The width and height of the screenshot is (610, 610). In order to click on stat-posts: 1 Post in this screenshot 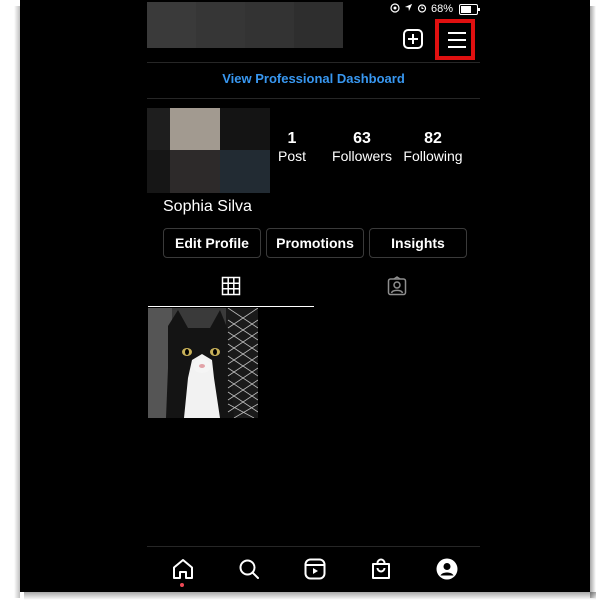, I will do `click(292, 147)`.